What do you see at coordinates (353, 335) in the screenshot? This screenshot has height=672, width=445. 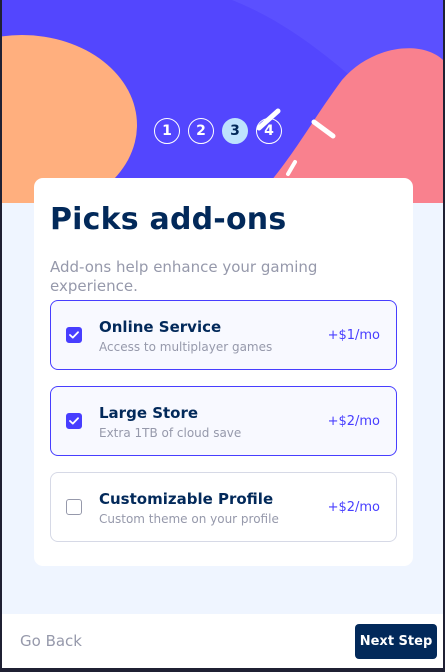 I see `addon-price: +$1/mo` at bounding box center [353, 335].